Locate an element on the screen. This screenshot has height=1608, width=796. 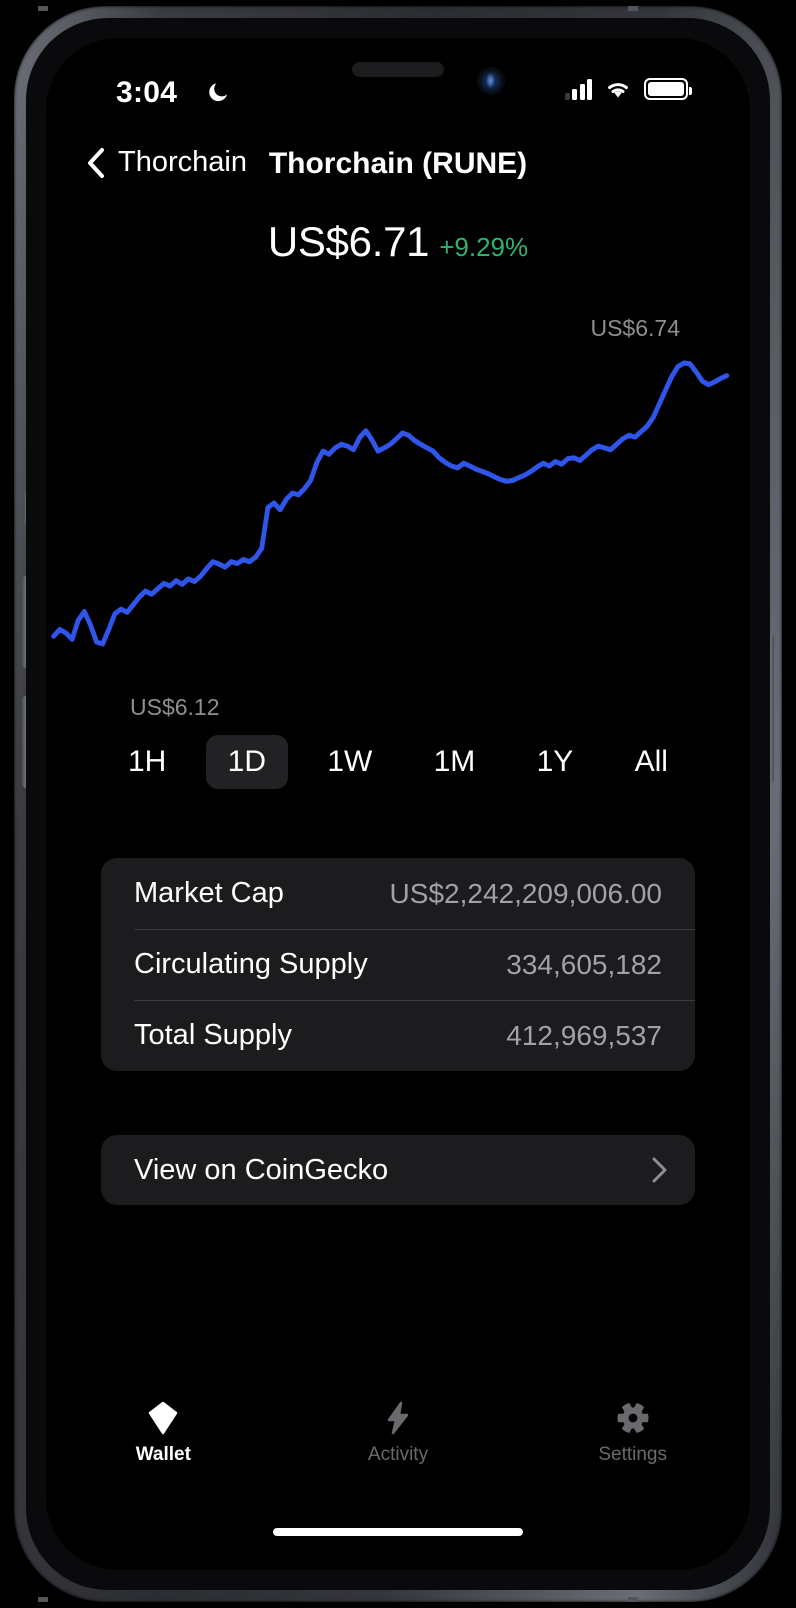
moon-icon is located at coordinates (218, 92).